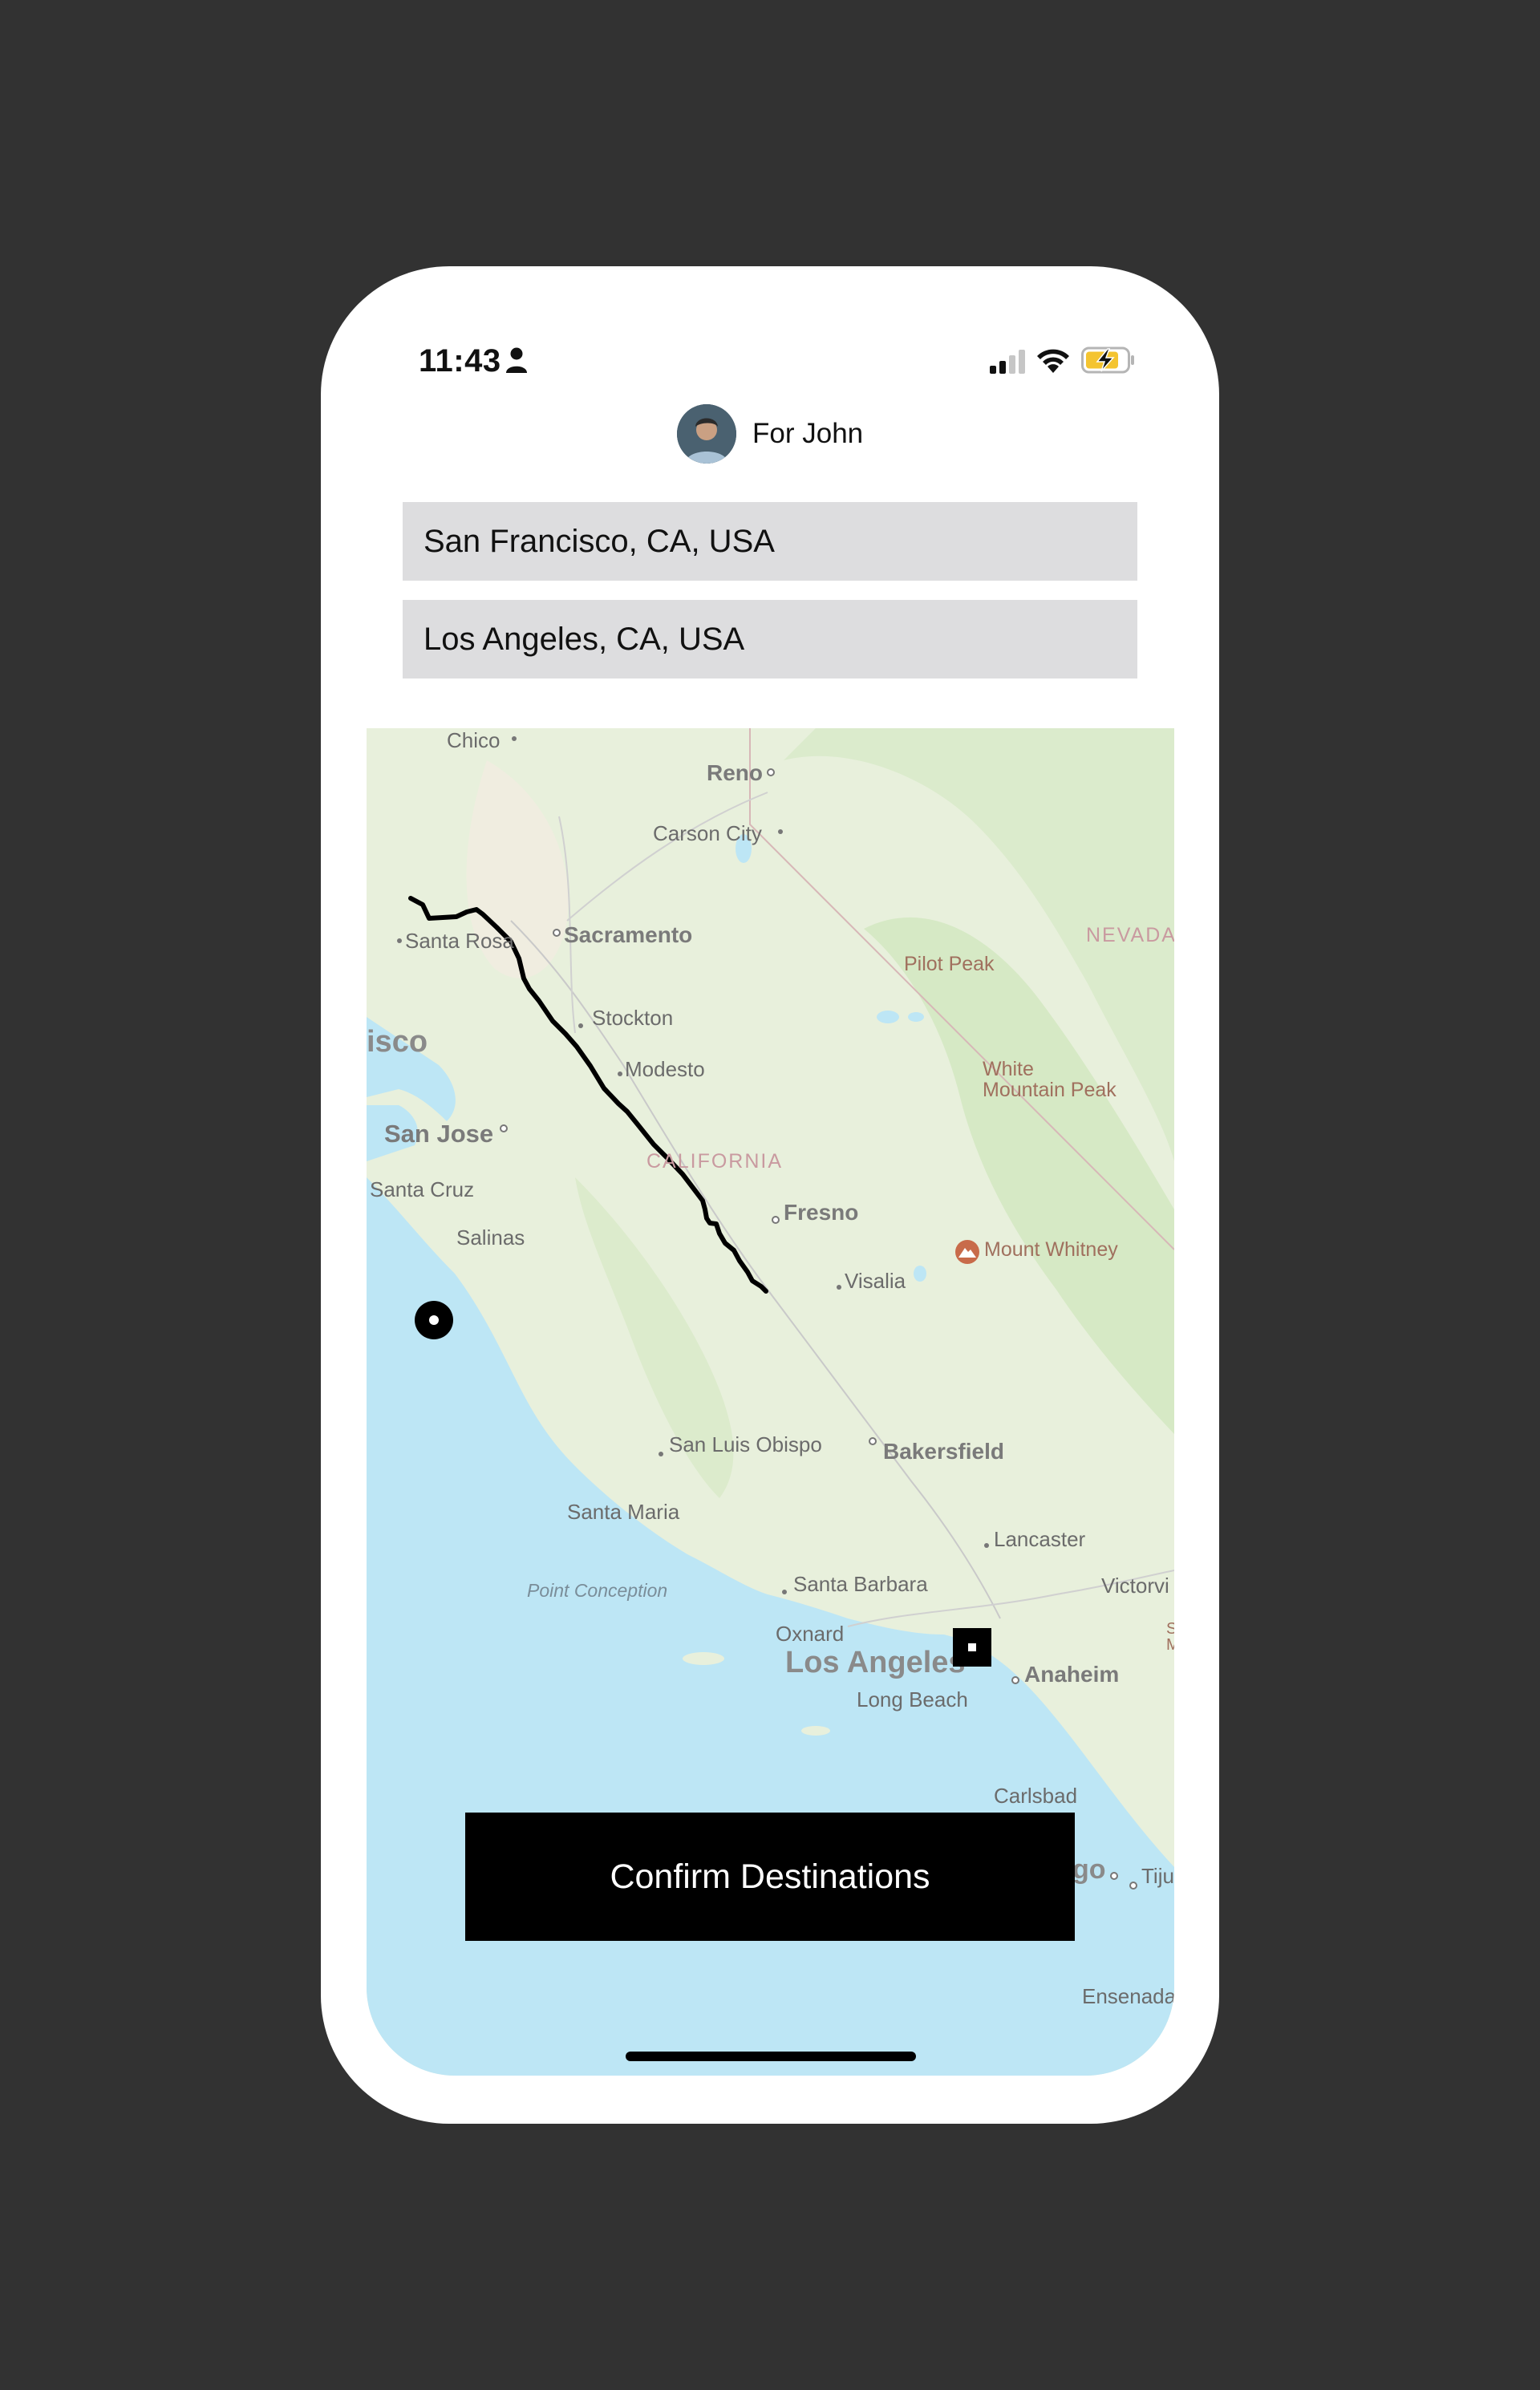 Image resolution: width=1540 pixels, height=2390 pixels. I want to click on battery-charging-icon, so click(1107, 360).